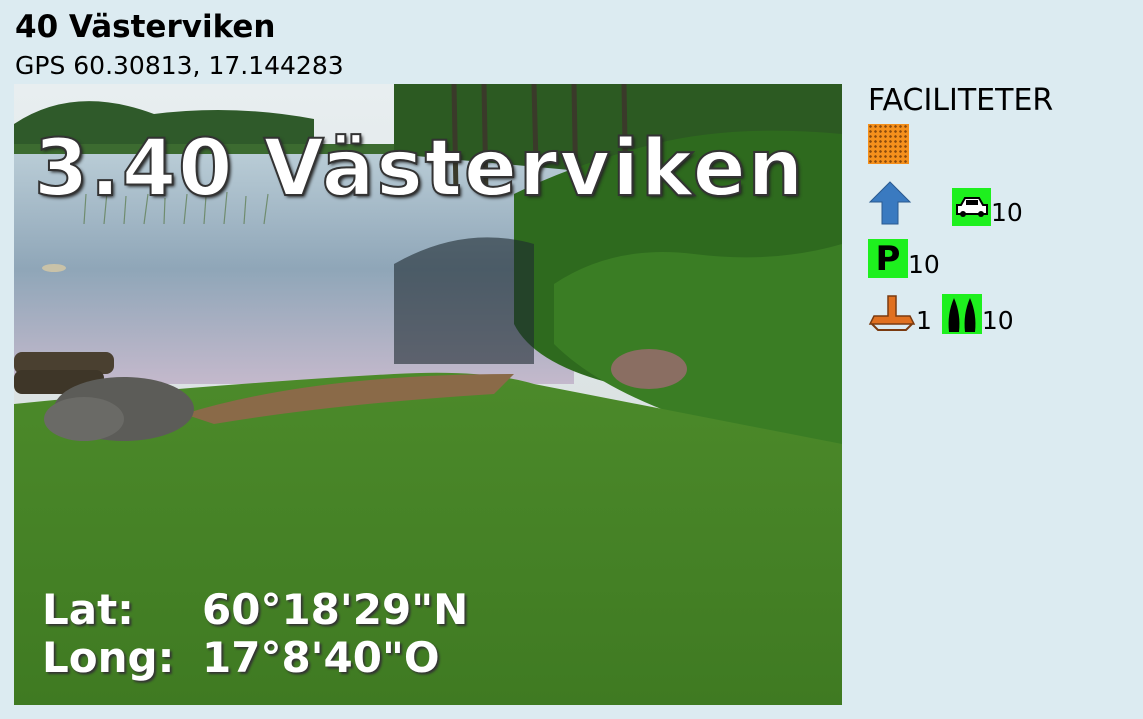 This screenshot has height=719, width=1143. Describe the element at coordinates (321, 657) in the screenshot. I see `longitude-value: 17°8'40"O` at that location.